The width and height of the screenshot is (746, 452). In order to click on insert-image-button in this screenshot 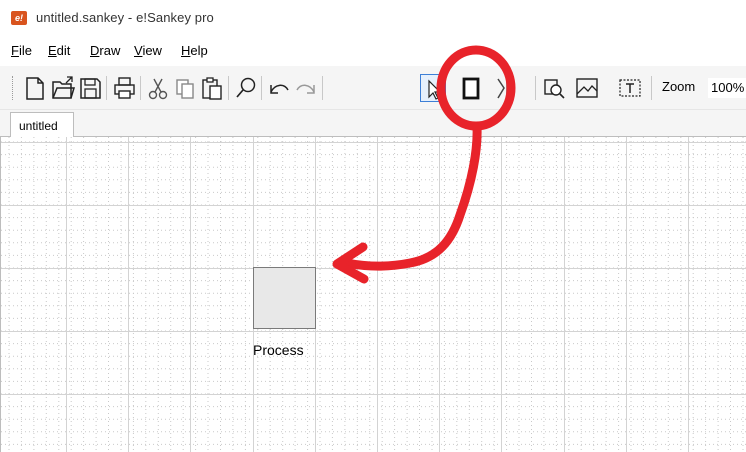, I will do `click(587, 88)`.